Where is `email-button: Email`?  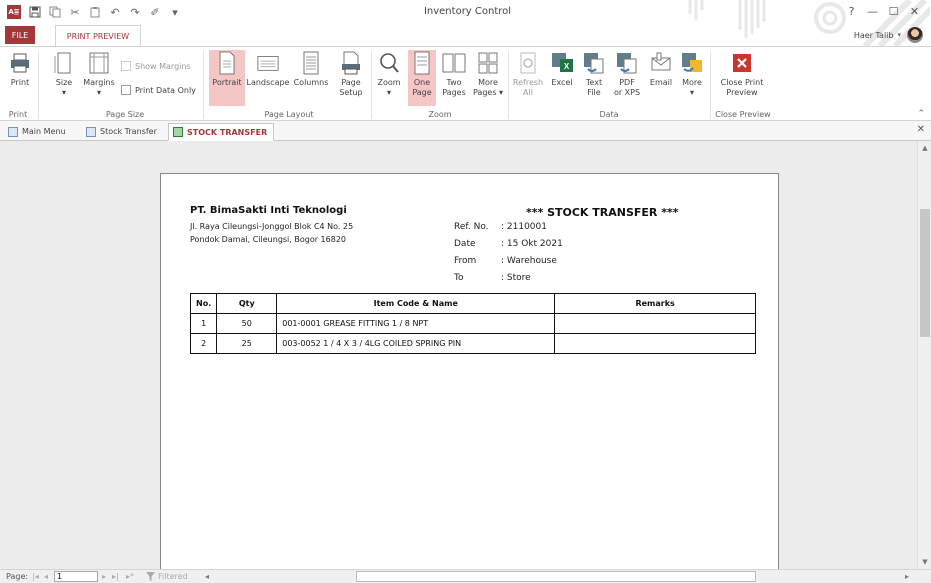
email-button: Email is located at coordinates (661, 78).